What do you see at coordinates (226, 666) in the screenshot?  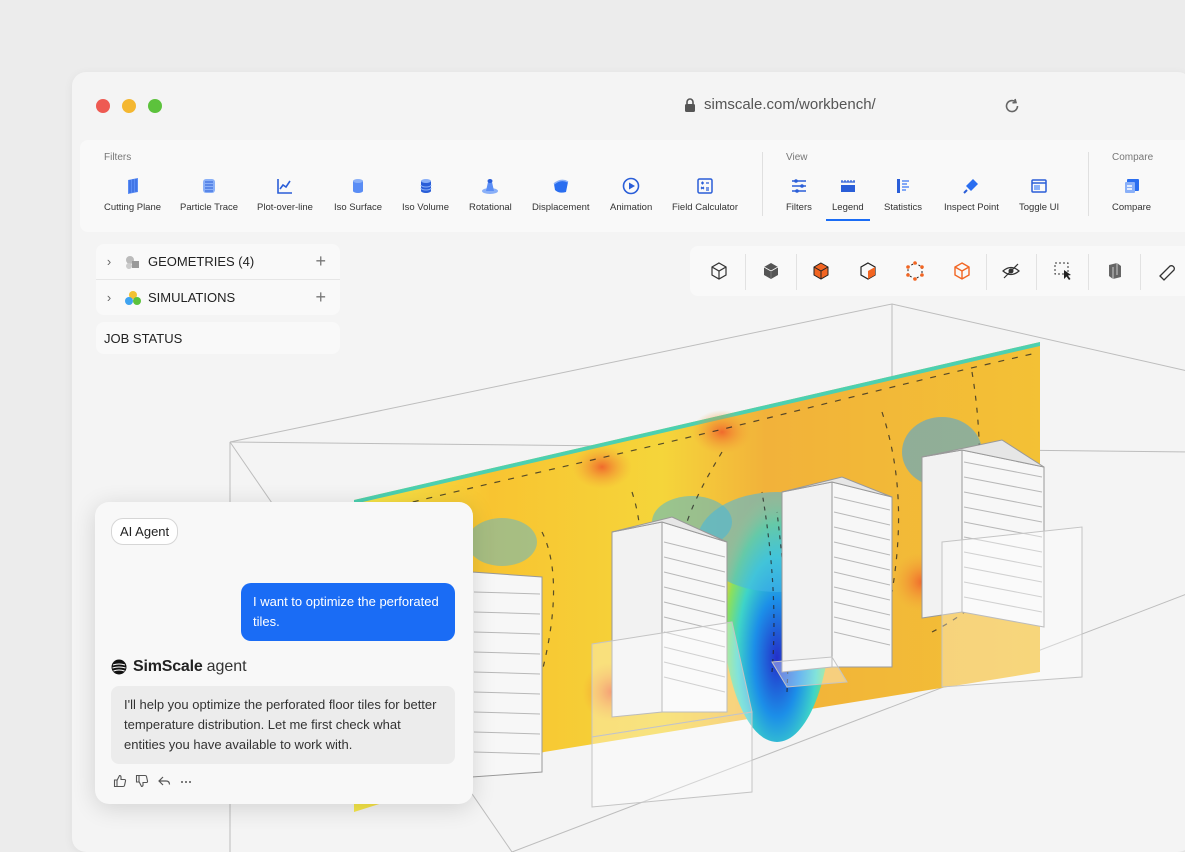 I see `brand-suffix: agent` at bounding box center [226, 666].